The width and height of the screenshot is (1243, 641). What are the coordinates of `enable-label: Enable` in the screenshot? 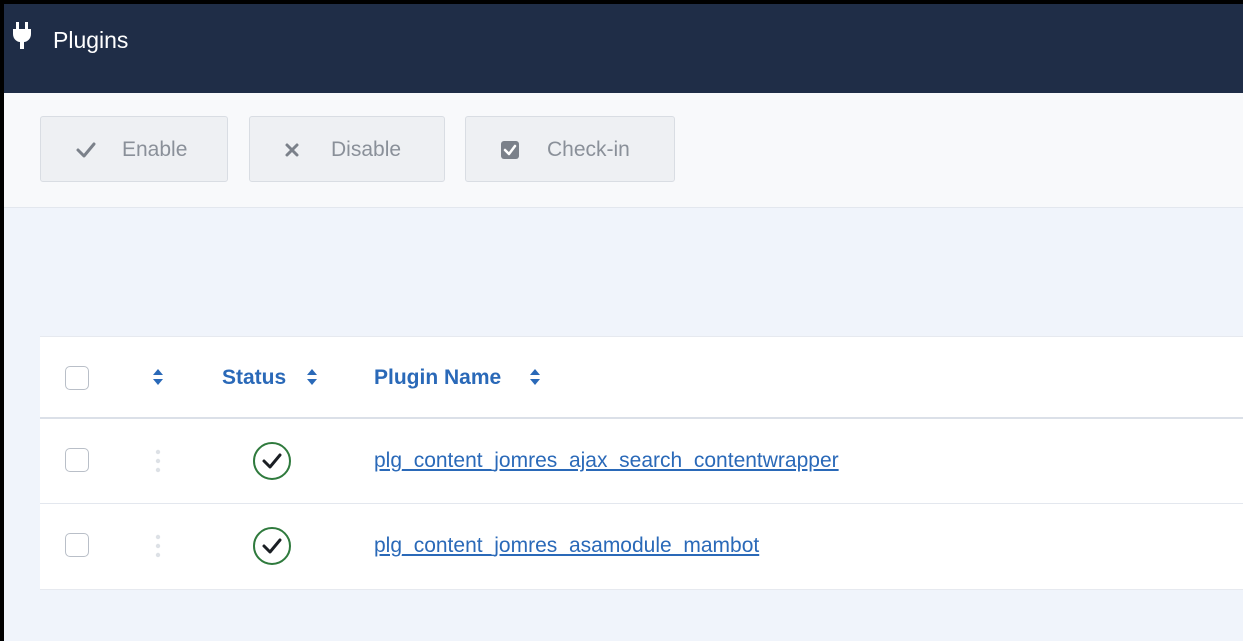 It's located at (155, 149).